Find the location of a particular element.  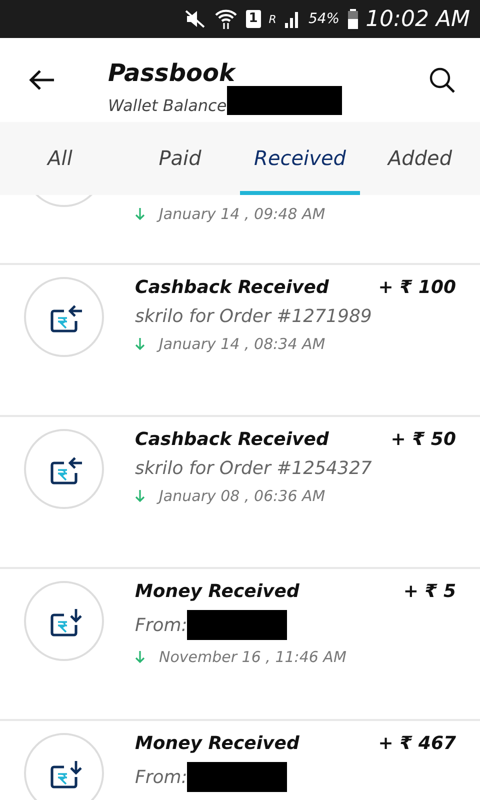

transaction-date: January 14 , 09:48 AM is located at coordinates (242, 214).